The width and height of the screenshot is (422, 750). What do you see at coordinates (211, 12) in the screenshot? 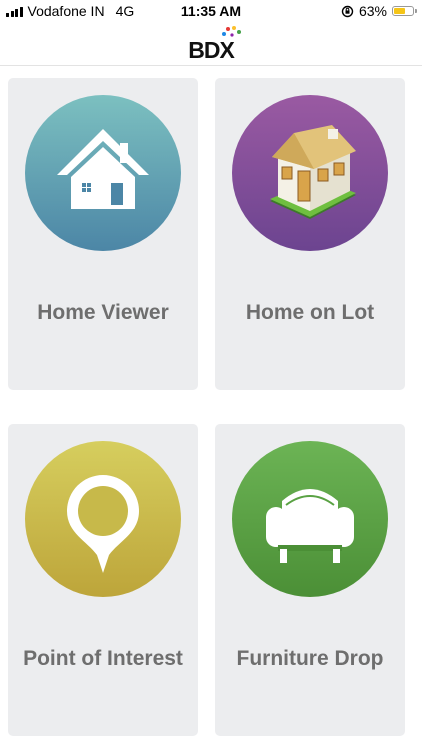
I see `status-bar: Vodafone IN 4G 11:35 AM 63%` at bounding box center [211, 12].